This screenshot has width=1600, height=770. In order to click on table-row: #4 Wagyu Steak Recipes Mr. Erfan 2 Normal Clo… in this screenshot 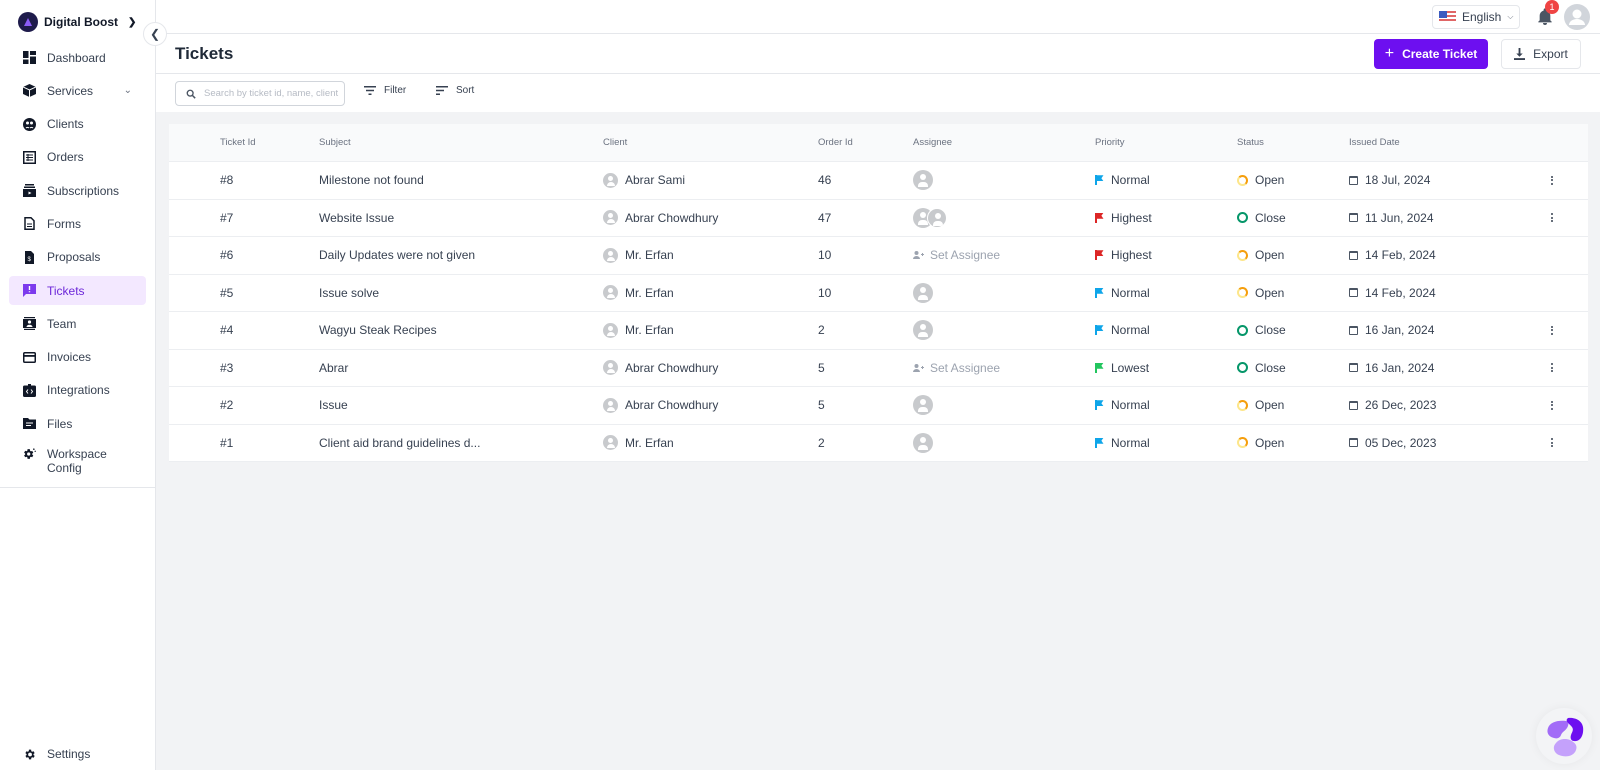, I will do `click(878, 331)`.